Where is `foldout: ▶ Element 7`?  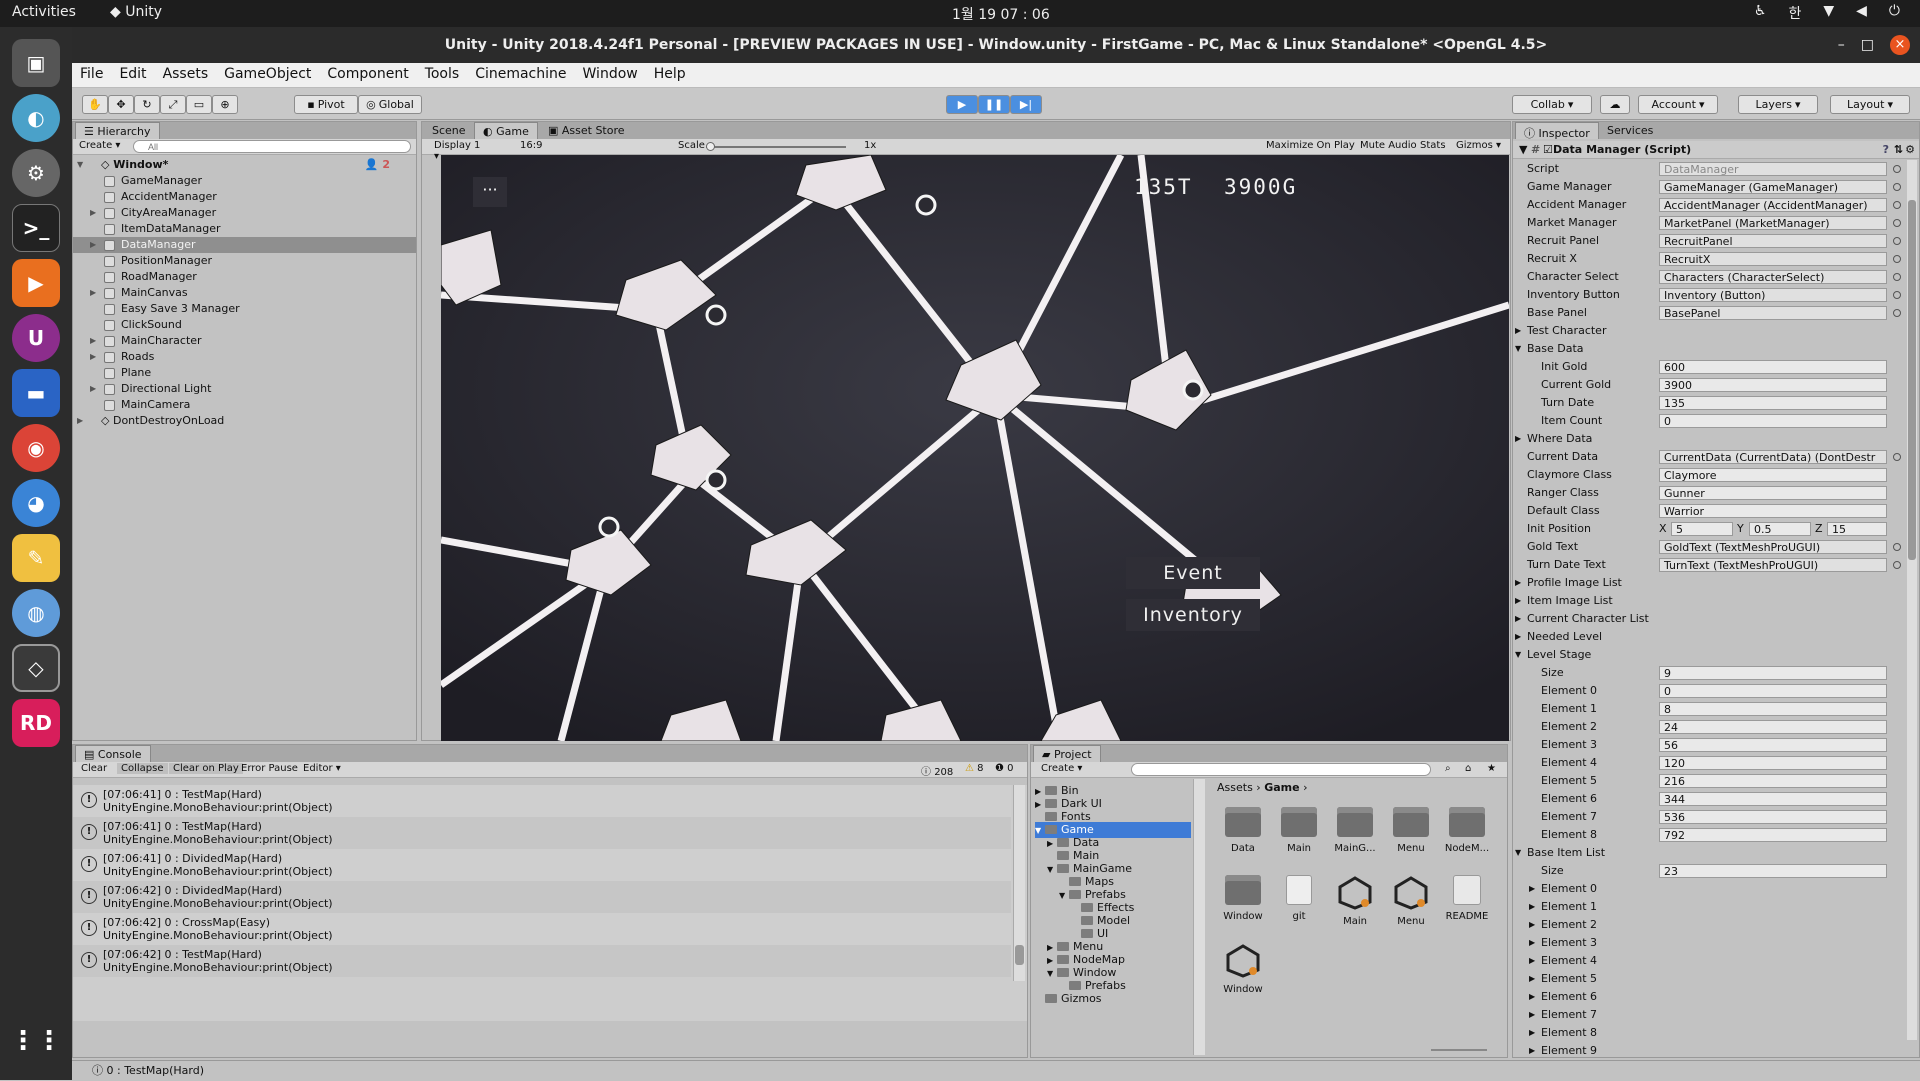 foldout: ▶ Element 7 is located at coordinates (1709, 1015).